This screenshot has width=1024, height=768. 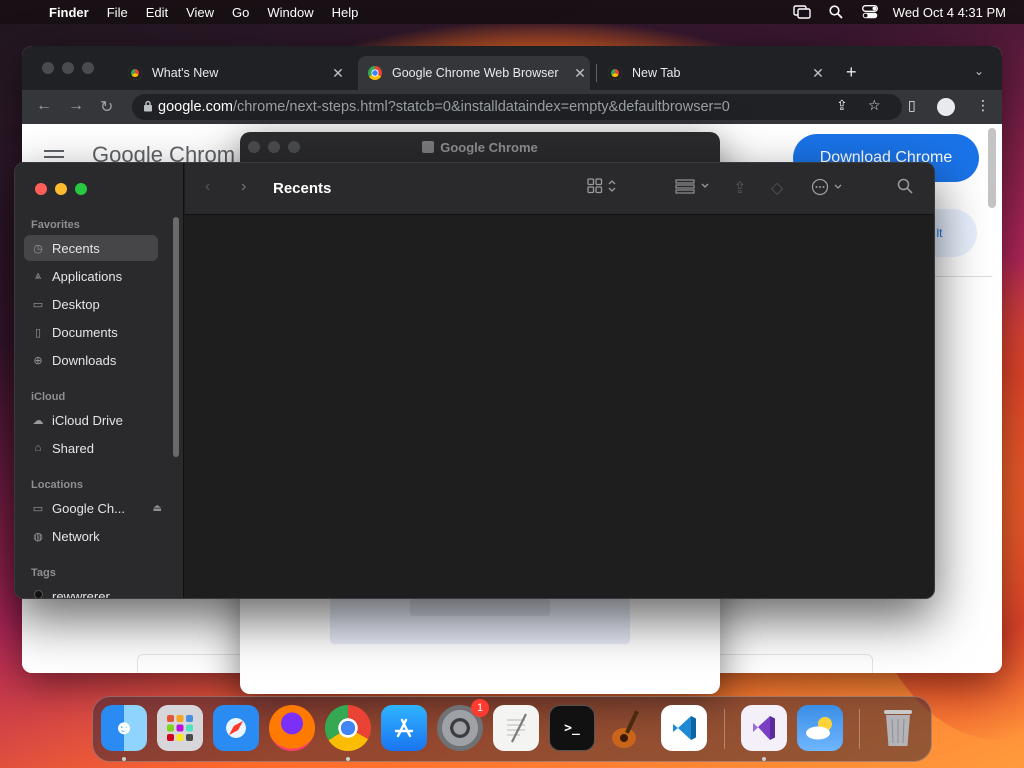 What do you see at coordinates (185, 73) in the screenshot?
I see `tab-title: What's New` at bounding box center [185, 73].